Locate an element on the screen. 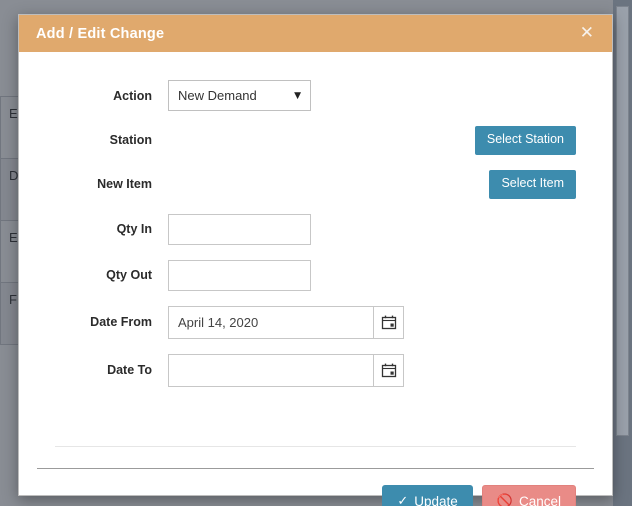  field-row-date-to: Date To is located at coordinates (315, 370).